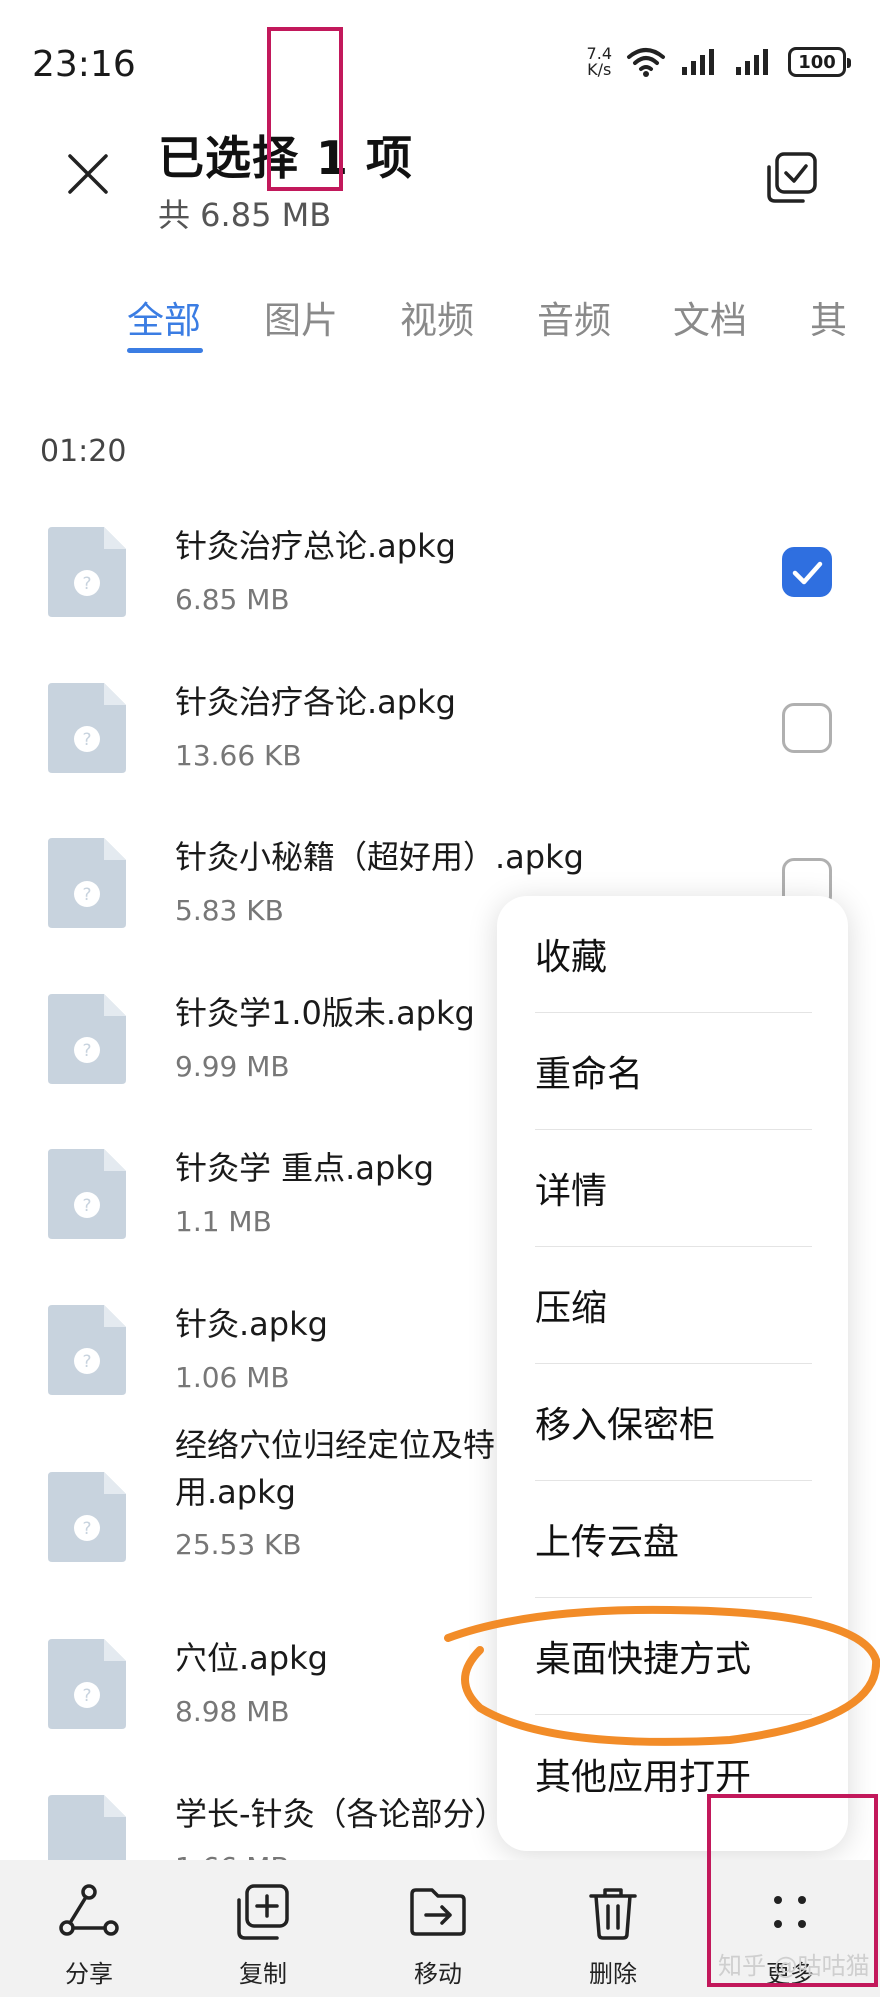 The image size is (880, 1997). I want to click on tab-images: 图片, so click(301, 317).